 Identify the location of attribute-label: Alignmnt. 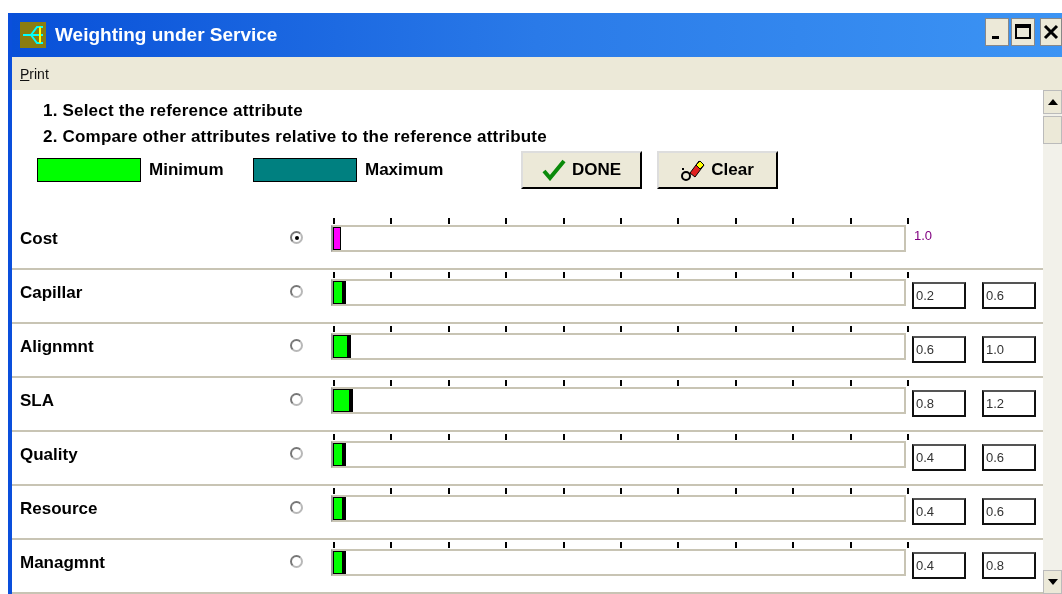
(57, 347).